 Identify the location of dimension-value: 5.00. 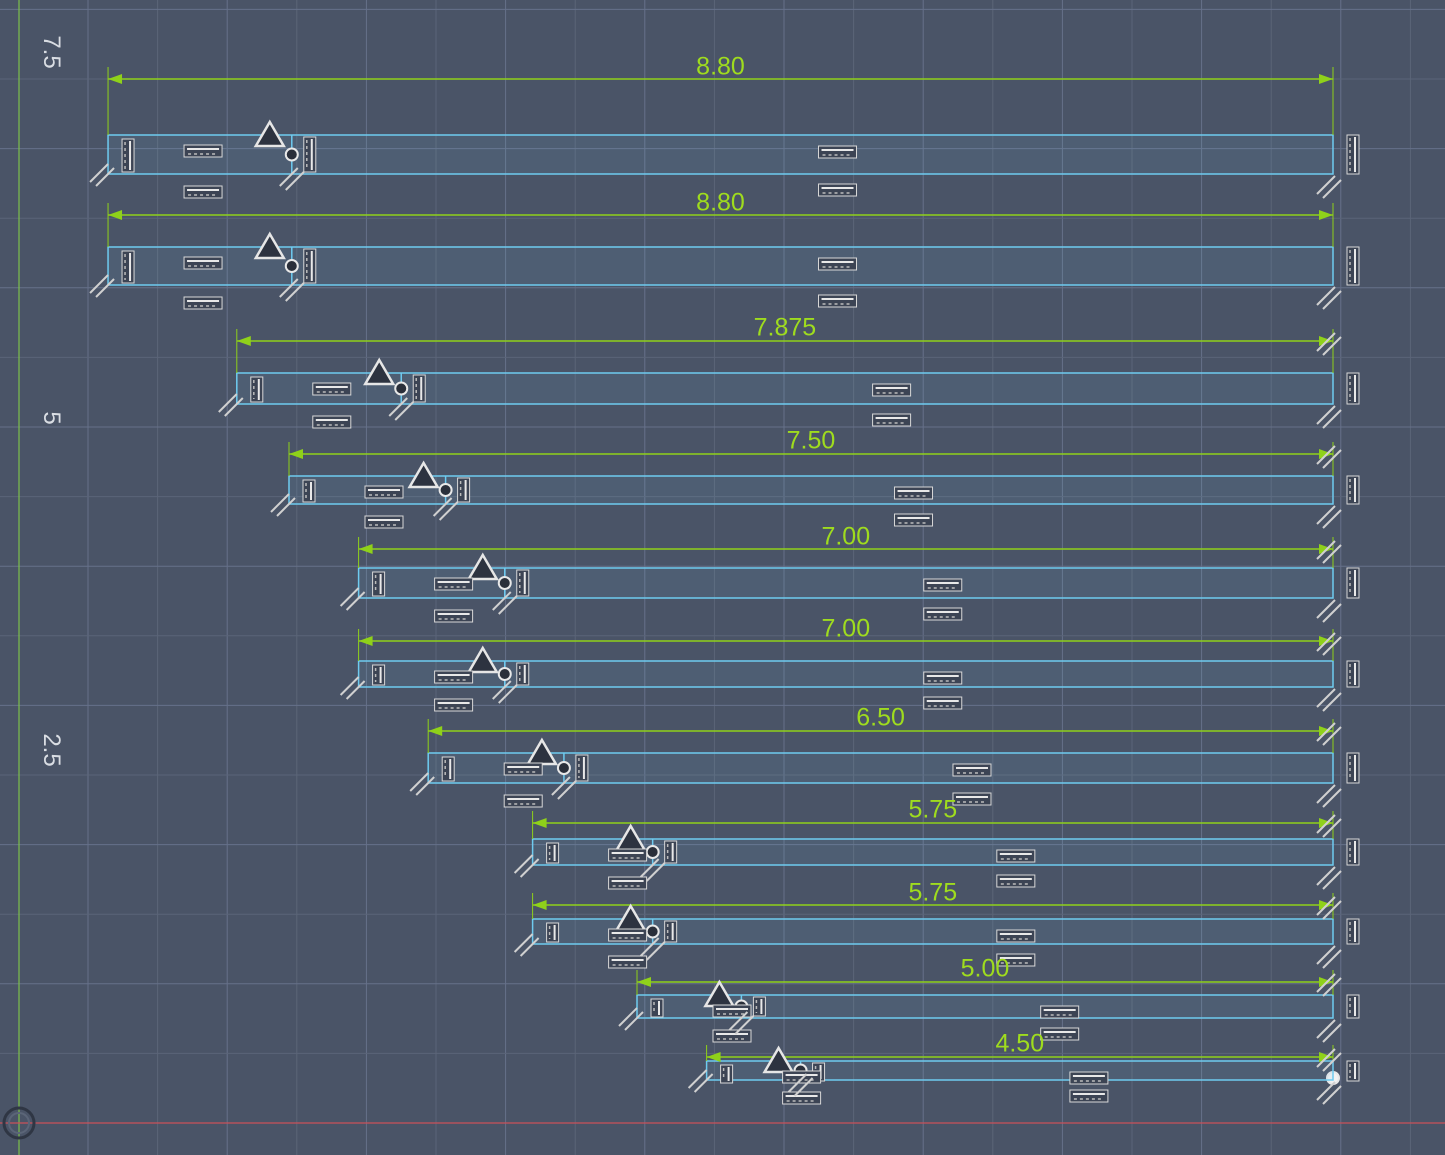
(985, 969).